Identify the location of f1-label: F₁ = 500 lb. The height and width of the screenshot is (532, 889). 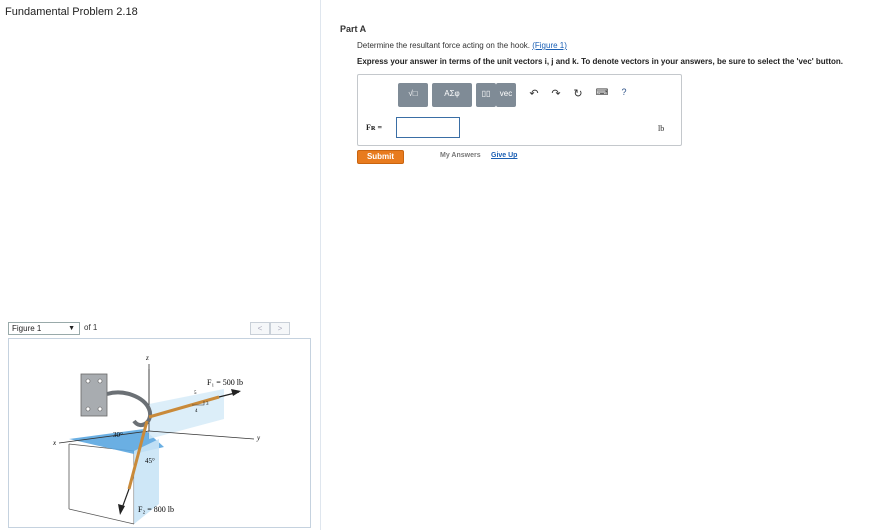
(225, 382).